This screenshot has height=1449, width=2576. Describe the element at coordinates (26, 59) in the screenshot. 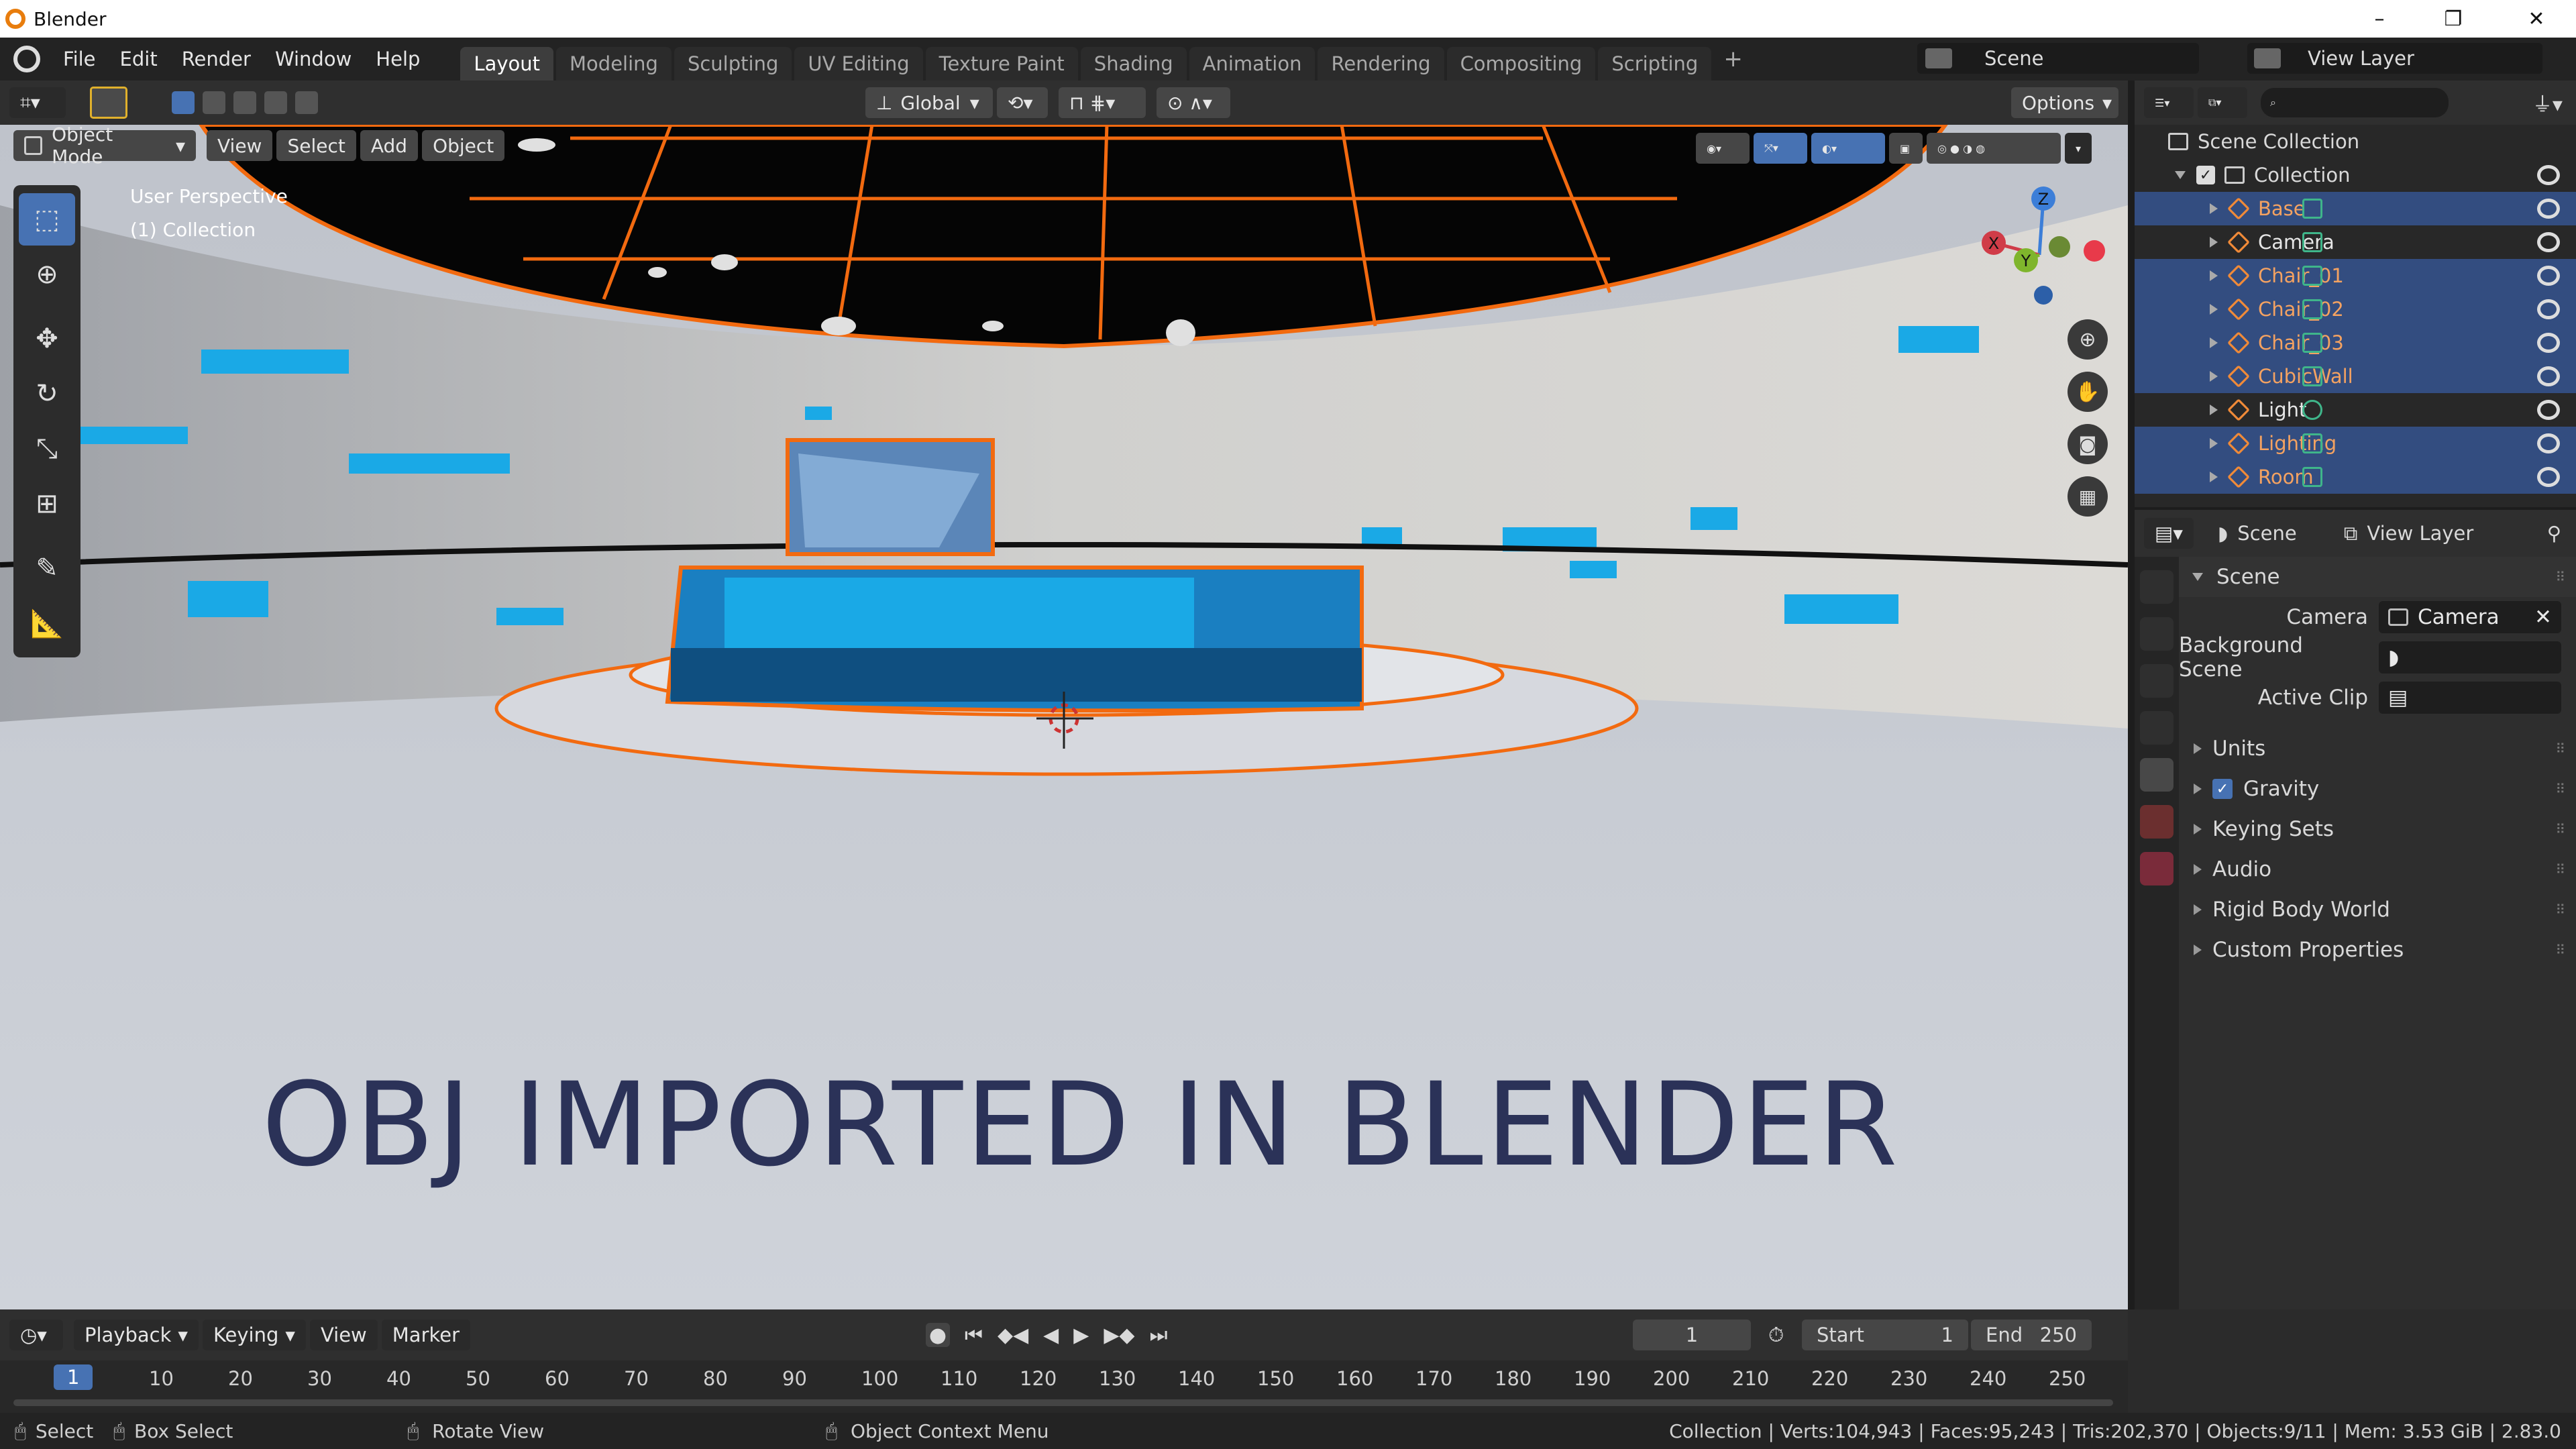

I see `blender-menu-icon` at that location.